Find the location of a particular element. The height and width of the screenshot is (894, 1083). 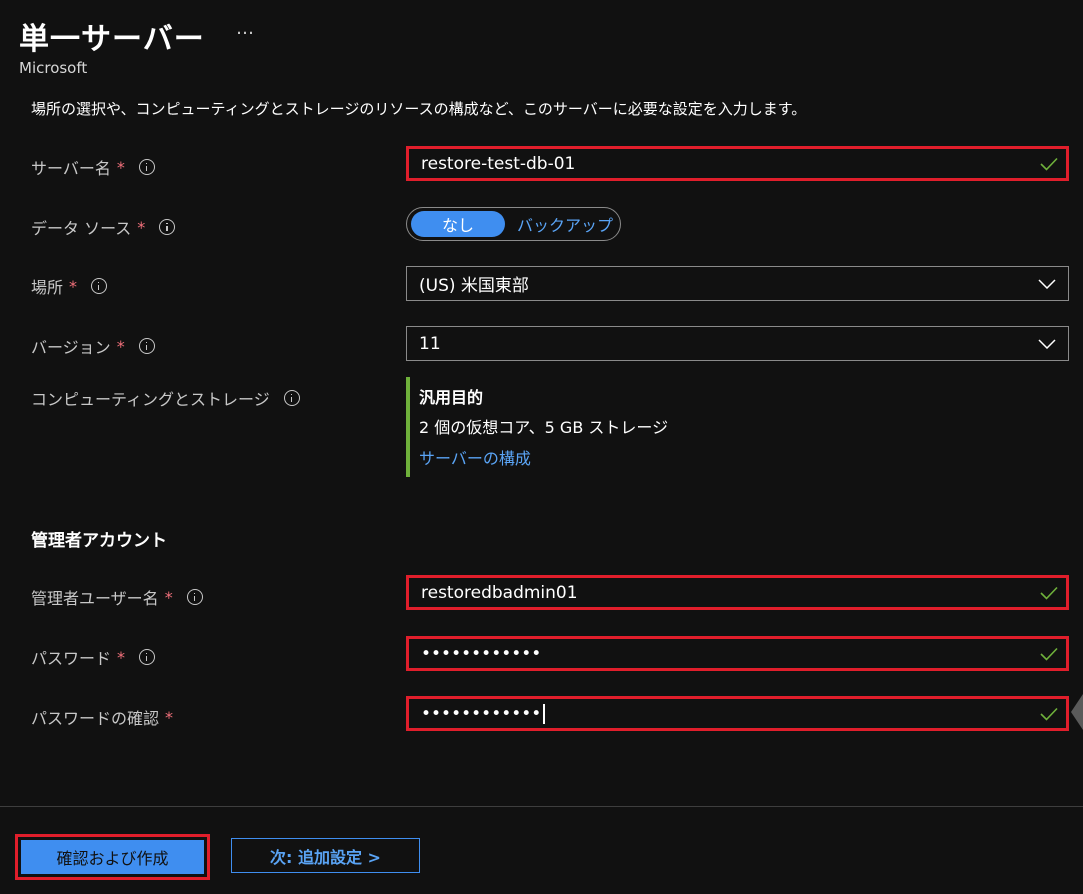

location-label: 場所 * is located at coordinates (69, 286).